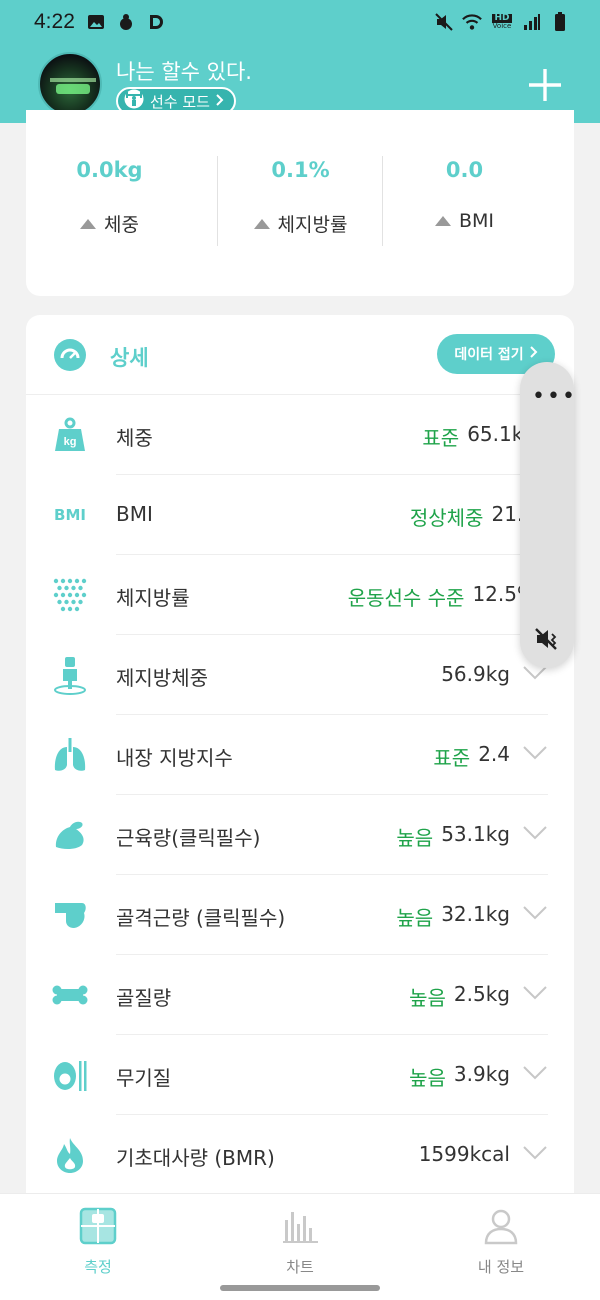 The width and height of the screenshot is (600, 1300). Describe the element at coordinates (548, 515) in the screenshot. I see `volume-side-panel: •••` at that location.